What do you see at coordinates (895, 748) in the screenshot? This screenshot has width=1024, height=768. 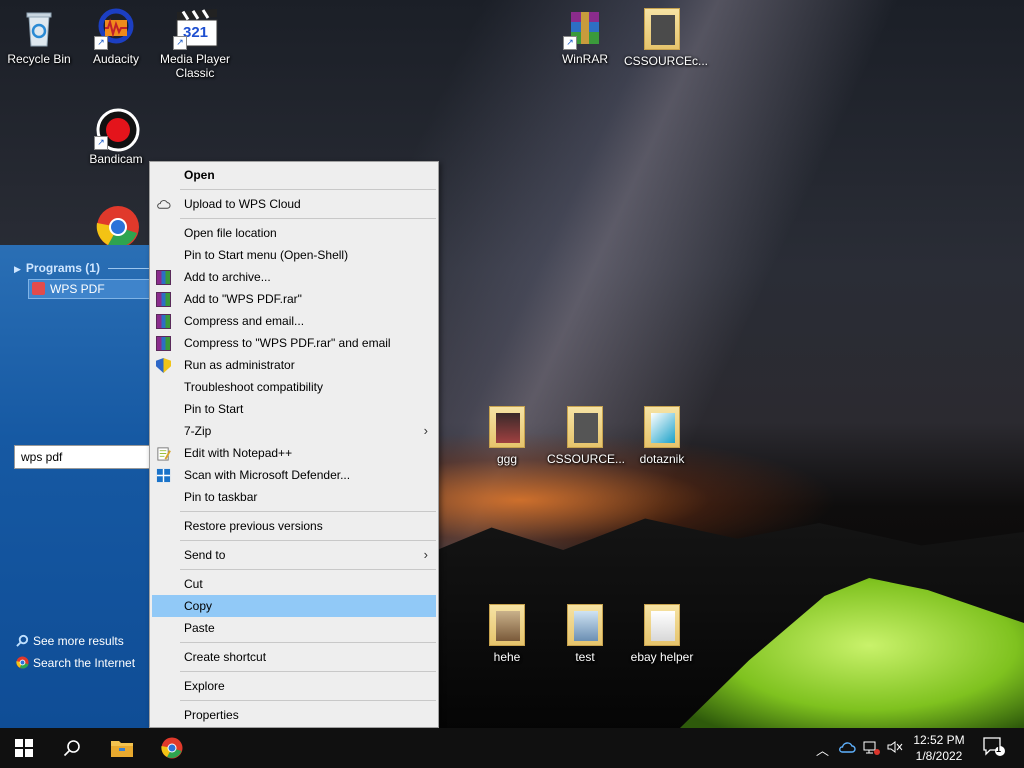 I see `volume-muted-icon` at bounding box center [895, 748].